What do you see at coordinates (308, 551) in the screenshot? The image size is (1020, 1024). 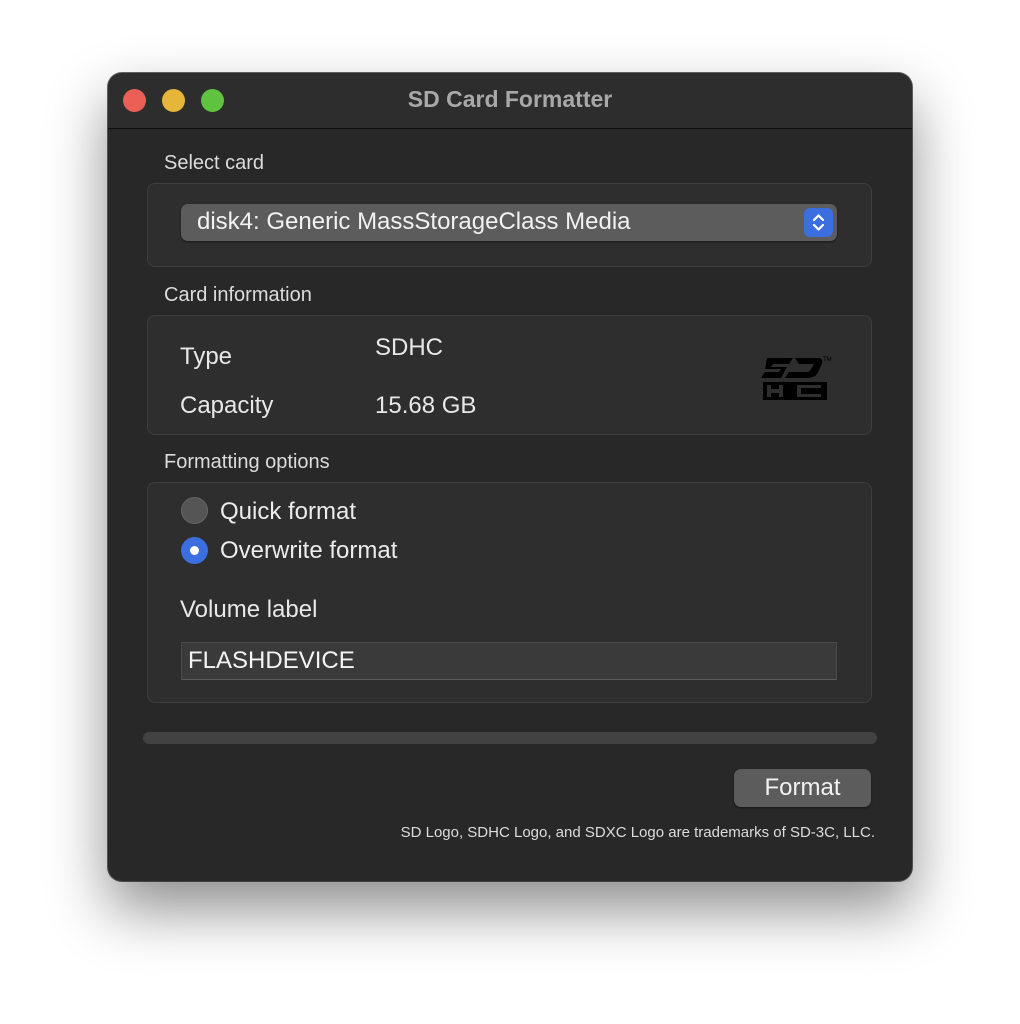 I see `overwrite-format-label: Overwrite format` at bounding box center [308, 551].